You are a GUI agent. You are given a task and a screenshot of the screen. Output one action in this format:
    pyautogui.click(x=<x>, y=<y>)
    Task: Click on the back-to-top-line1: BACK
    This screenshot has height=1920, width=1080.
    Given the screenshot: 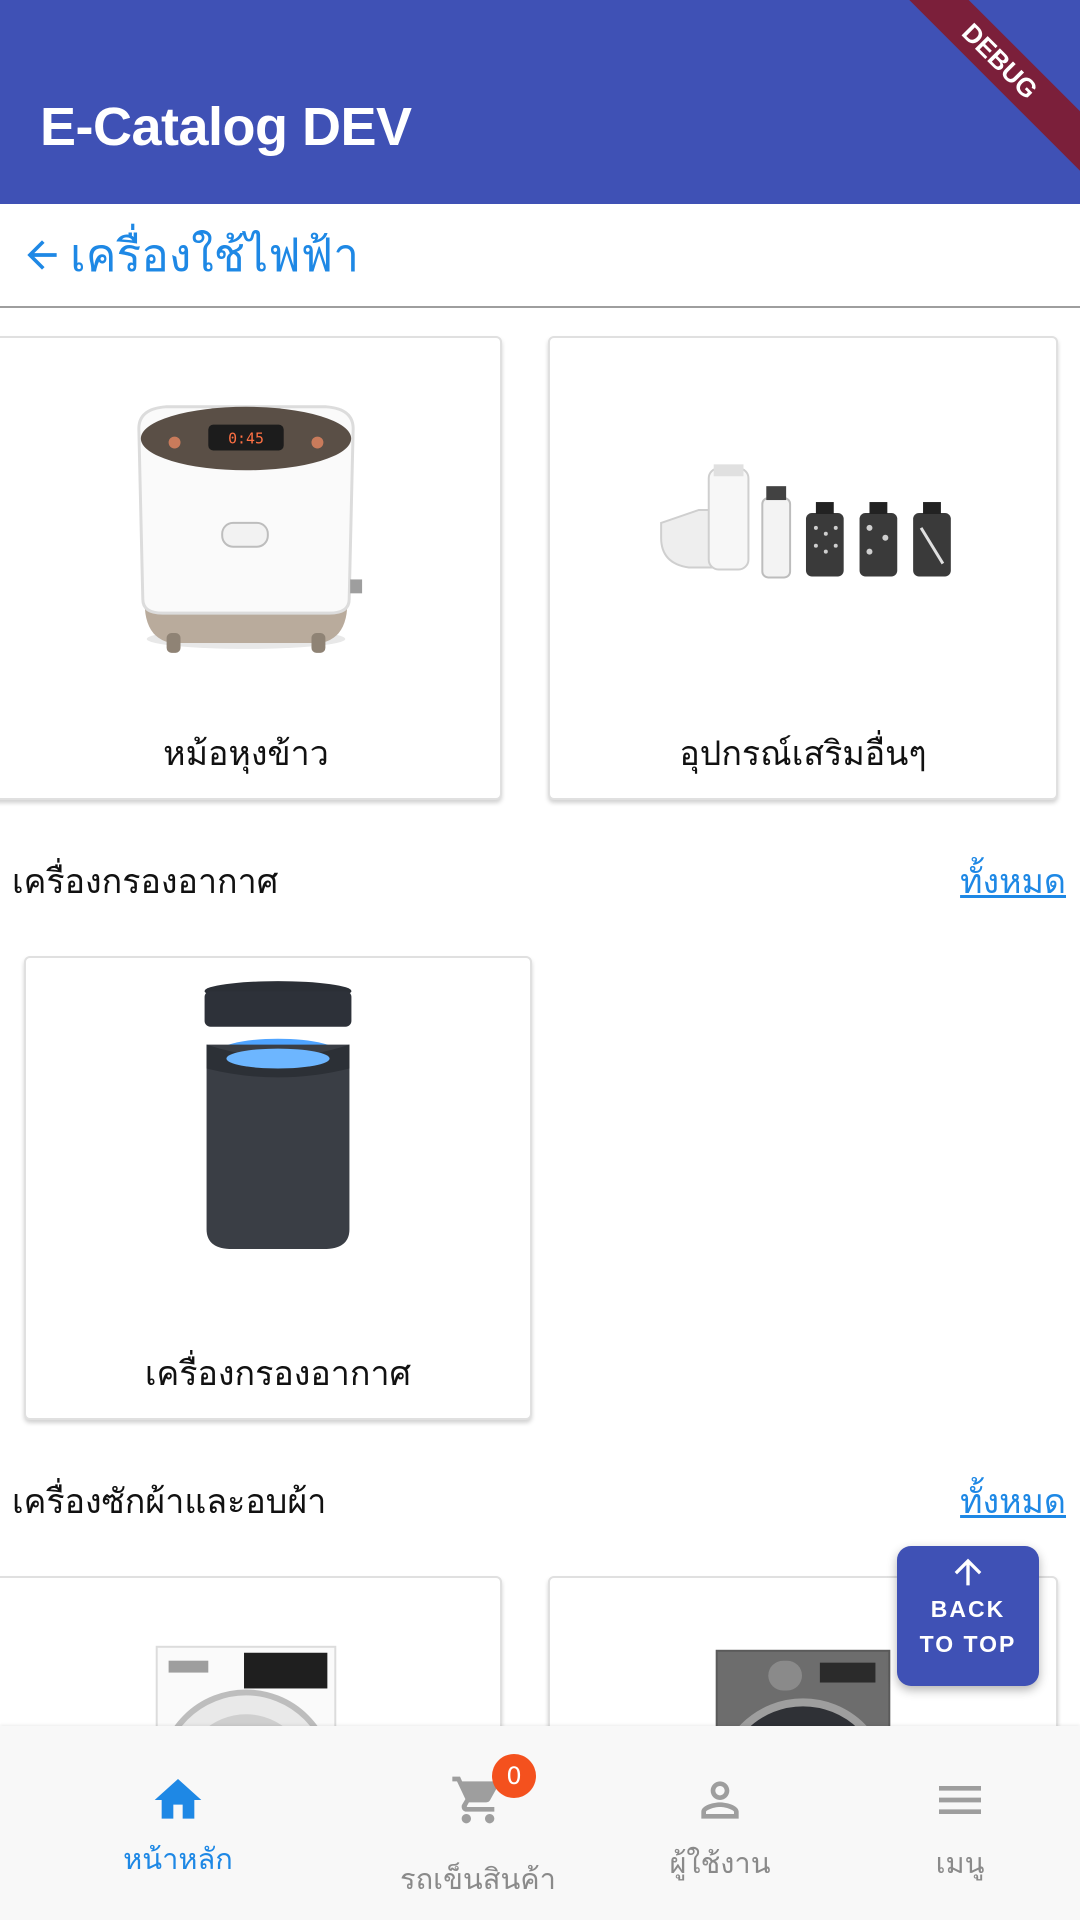 What is the action you would take?
    pyautogui.click(x=968, y=1609)
    